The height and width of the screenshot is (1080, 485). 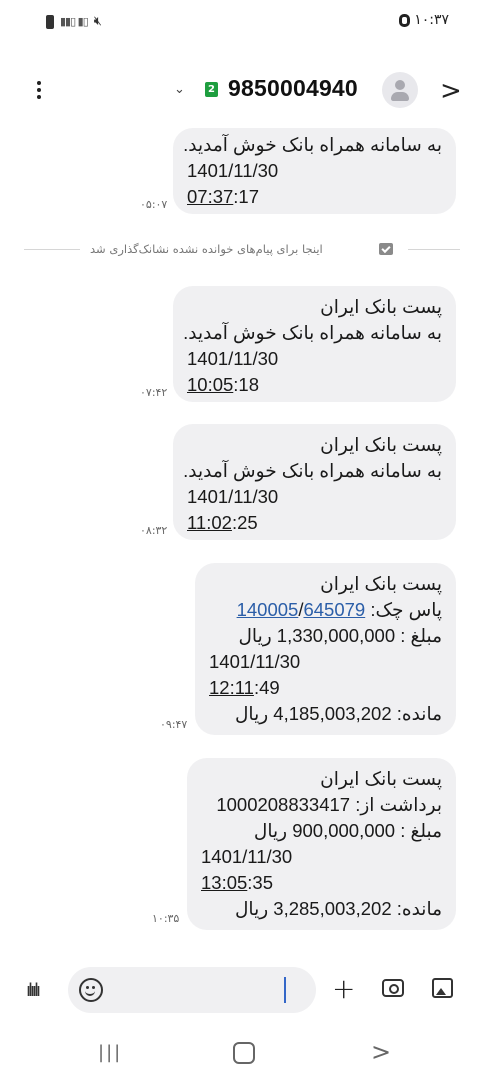 I want to click on time-seconds: :17, so click(x=246, y=196).